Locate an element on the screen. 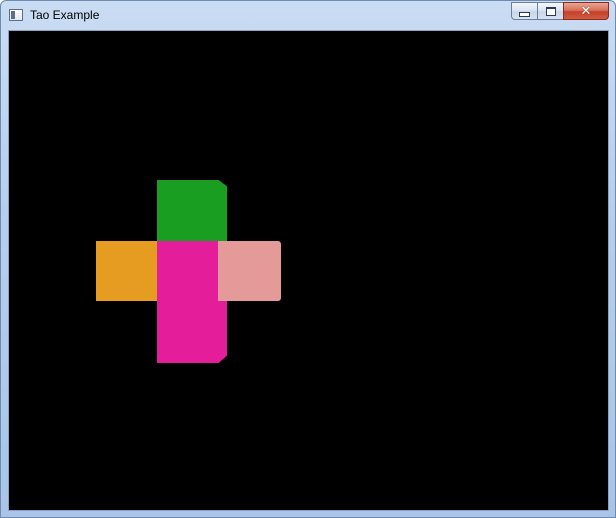  cube-face-pink is located at coordinates (249, 271).